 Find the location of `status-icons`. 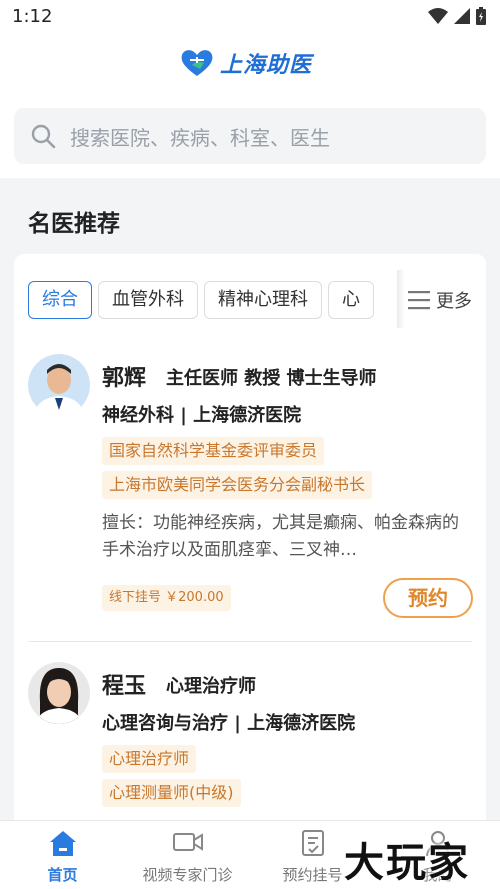

status-icons is located at coordinates (457, 16).